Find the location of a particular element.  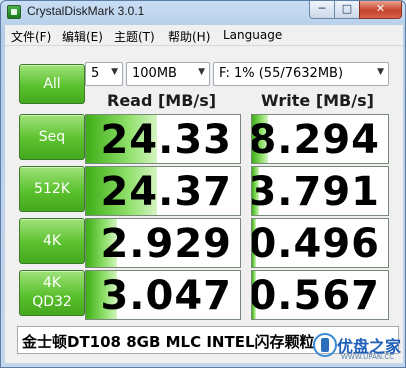

4k-qd32-write-value: 0.567 is located at coordinates (315, 296).